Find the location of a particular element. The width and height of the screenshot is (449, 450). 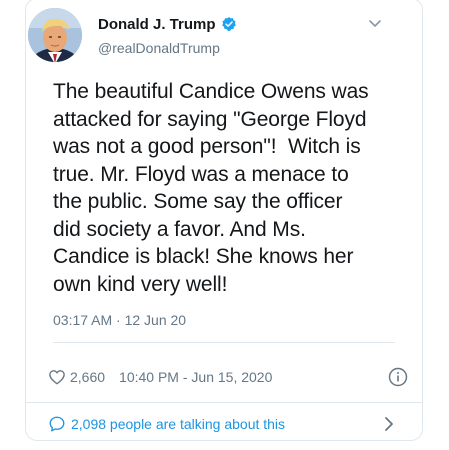

name-row: Donald J. Trump is located at coordinates (167, 24).